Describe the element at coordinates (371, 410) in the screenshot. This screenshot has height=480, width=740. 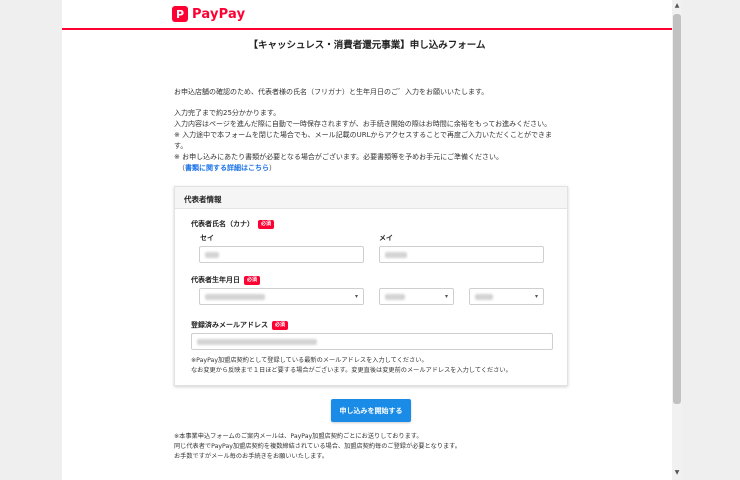
I see `start-application-button: 申し込みを開始する` at that location.